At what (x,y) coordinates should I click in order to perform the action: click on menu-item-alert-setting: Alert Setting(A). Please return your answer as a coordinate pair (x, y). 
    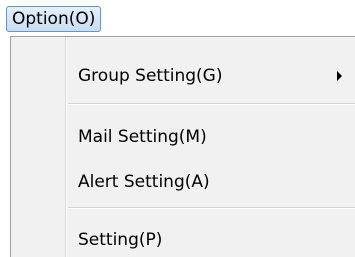
    Looking at the image, I should click on (182, 182).